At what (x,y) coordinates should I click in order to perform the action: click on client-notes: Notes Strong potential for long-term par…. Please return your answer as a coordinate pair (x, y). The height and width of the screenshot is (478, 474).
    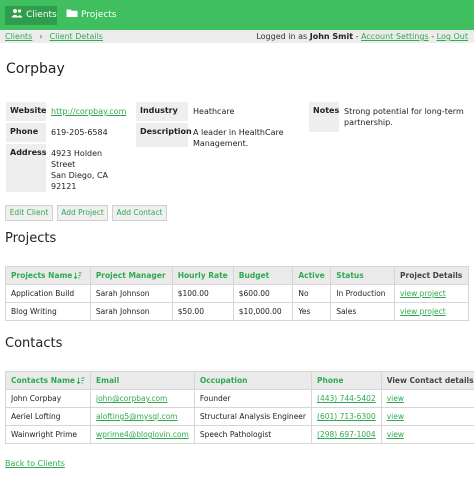
    Looking at the image, I should click on (388, 117).